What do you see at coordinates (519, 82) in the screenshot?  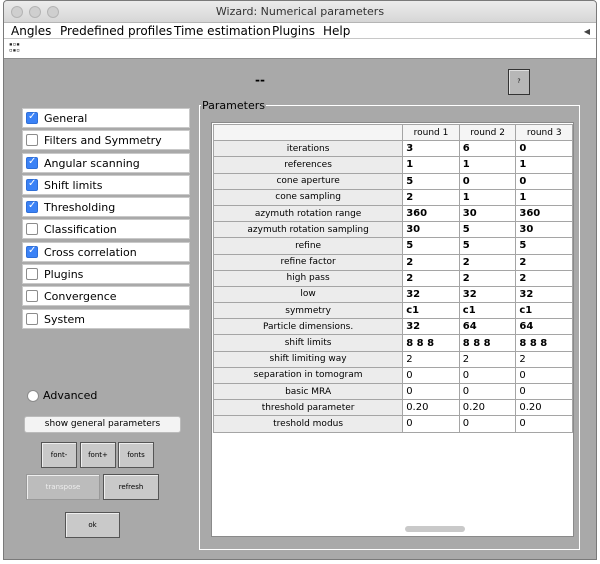 I see `help-button: ?` at bounding box center [519, 82].